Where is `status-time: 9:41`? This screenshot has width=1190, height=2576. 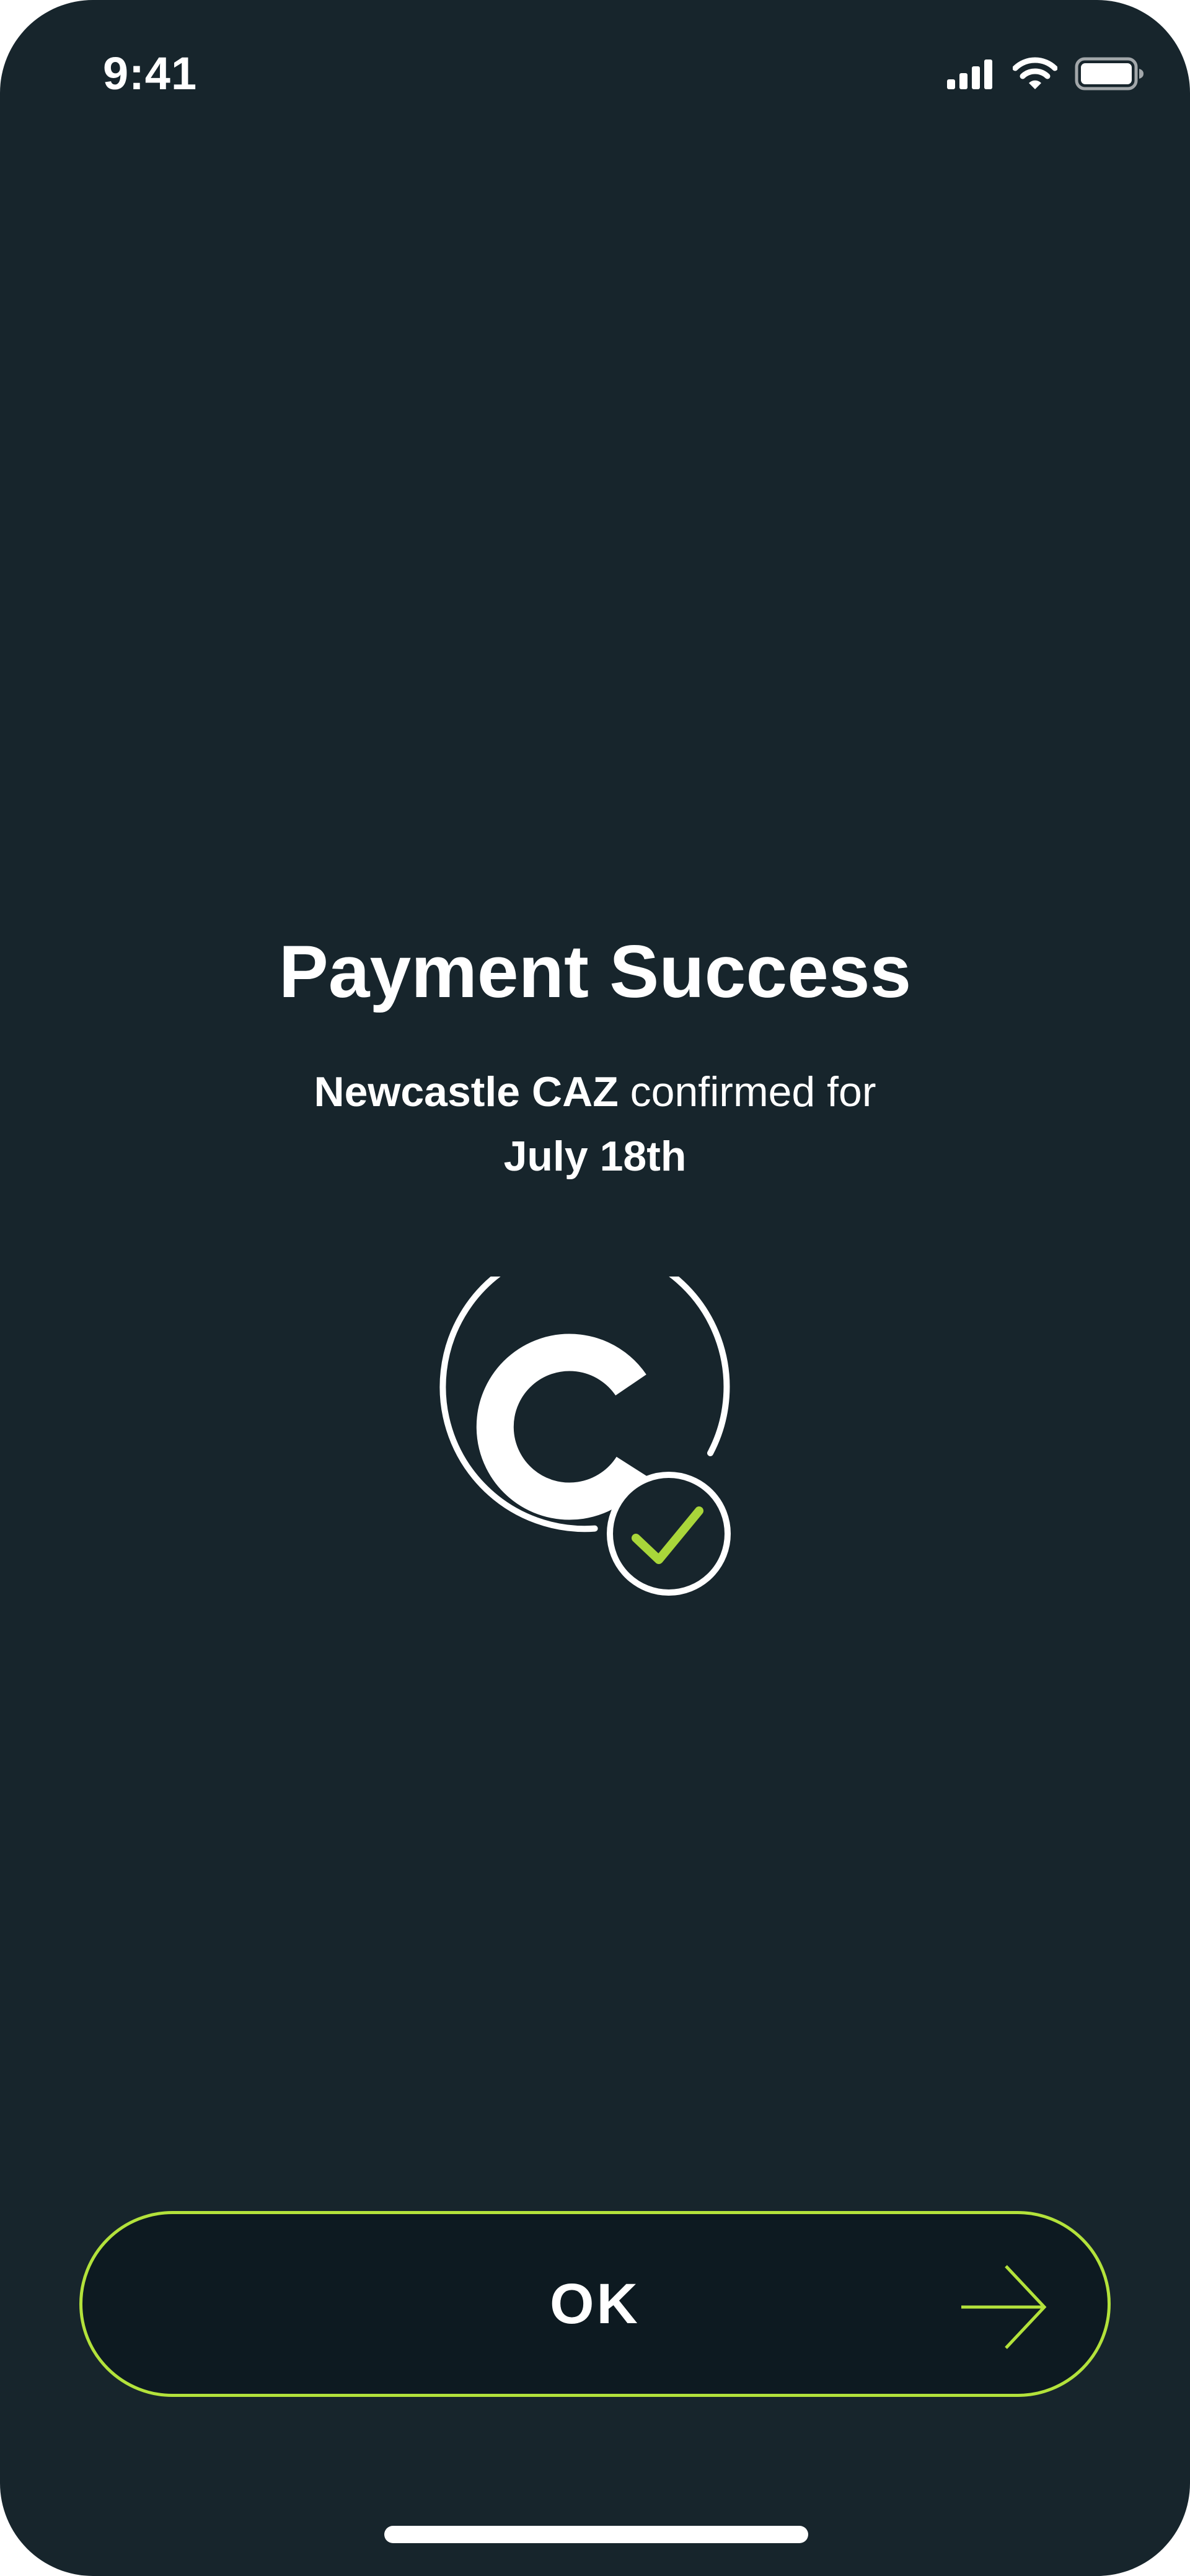
status-time: 9:41 is located at coordinates (150, 73).